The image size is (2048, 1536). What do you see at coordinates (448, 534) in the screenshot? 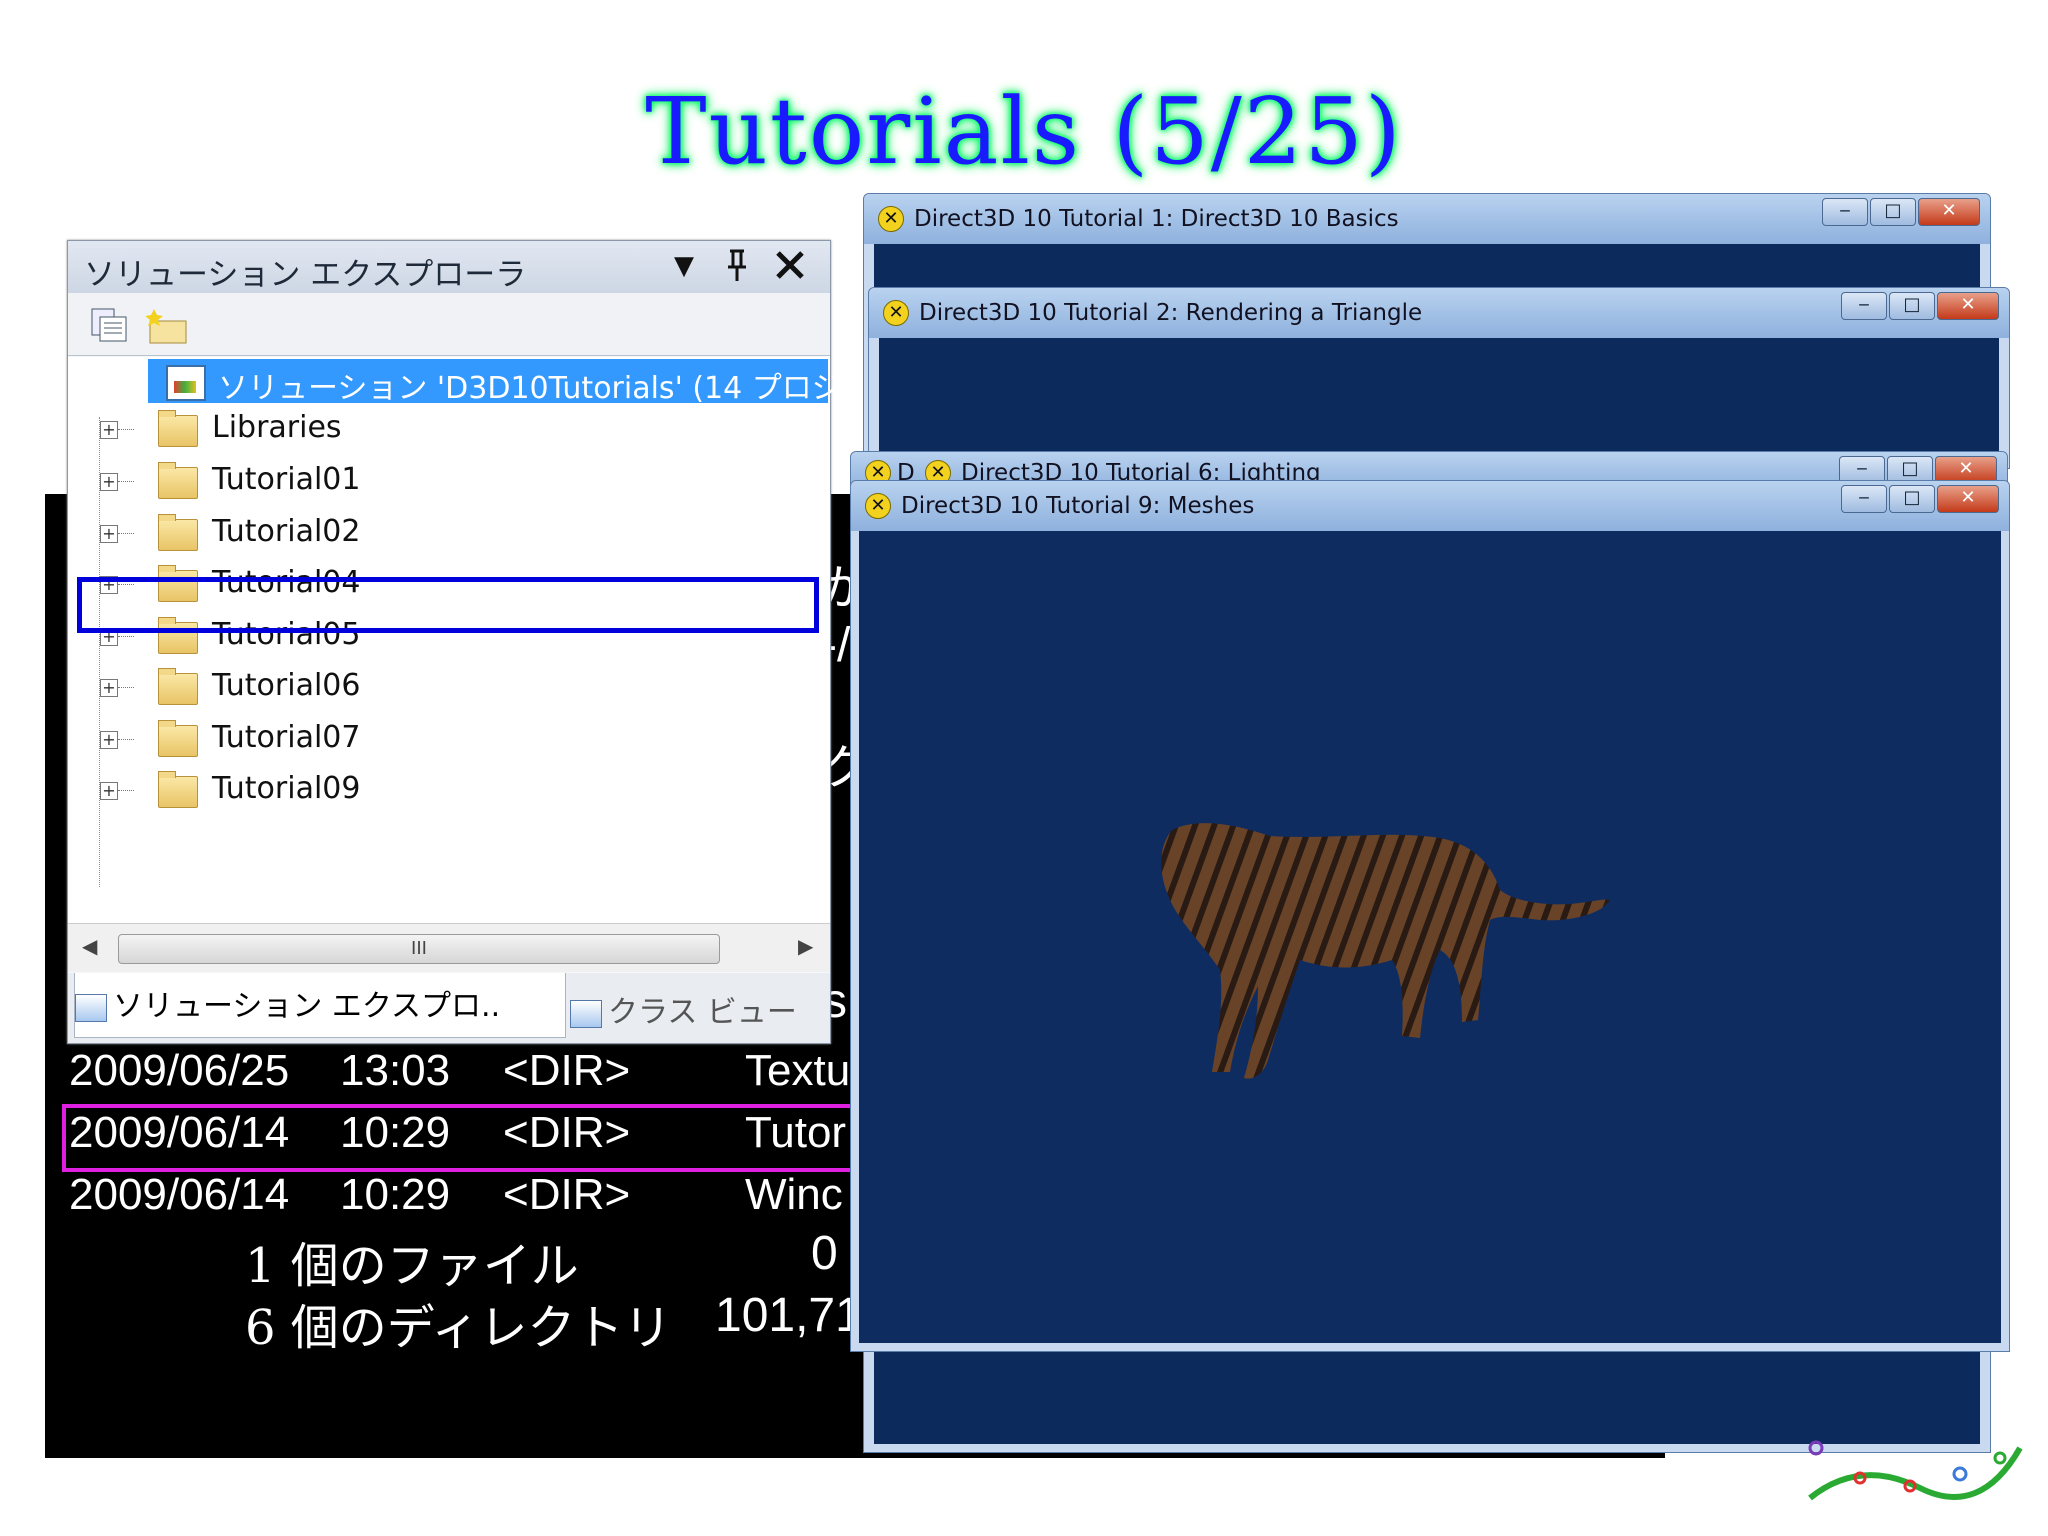
I see `tree-item-tutorial02: + Tutorial02` at bounding box center [448, 534].